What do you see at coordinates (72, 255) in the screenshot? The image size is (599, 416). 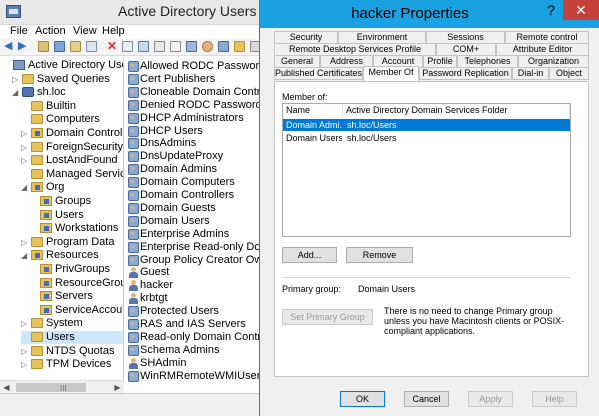 I see `tree-node: ◢ Resources` at bounding box center [72, 255].